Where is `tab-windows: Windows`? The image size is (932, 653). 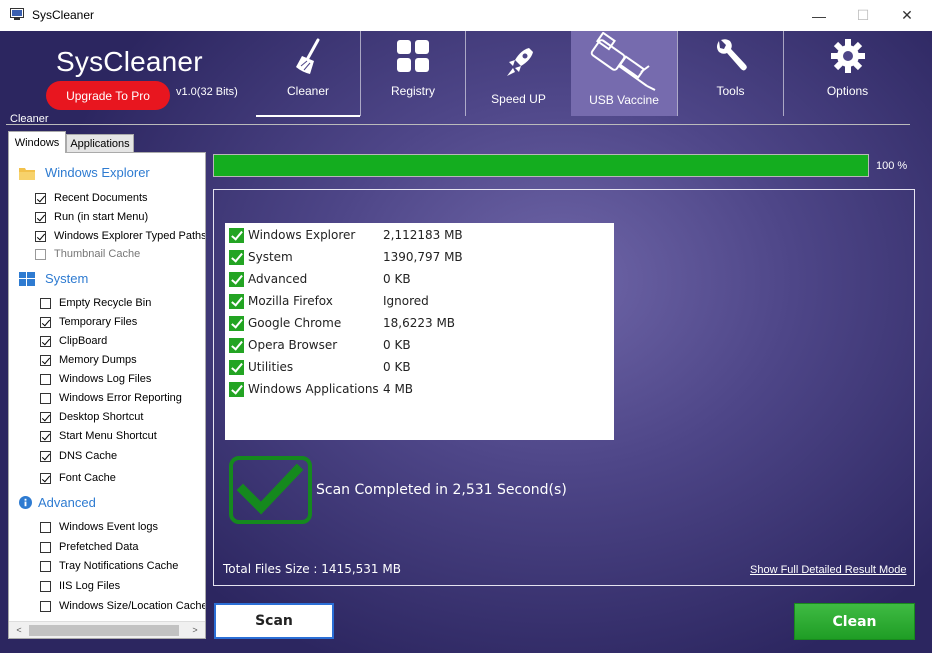 tab-windows: Windows is located at coordinates (37, 142).